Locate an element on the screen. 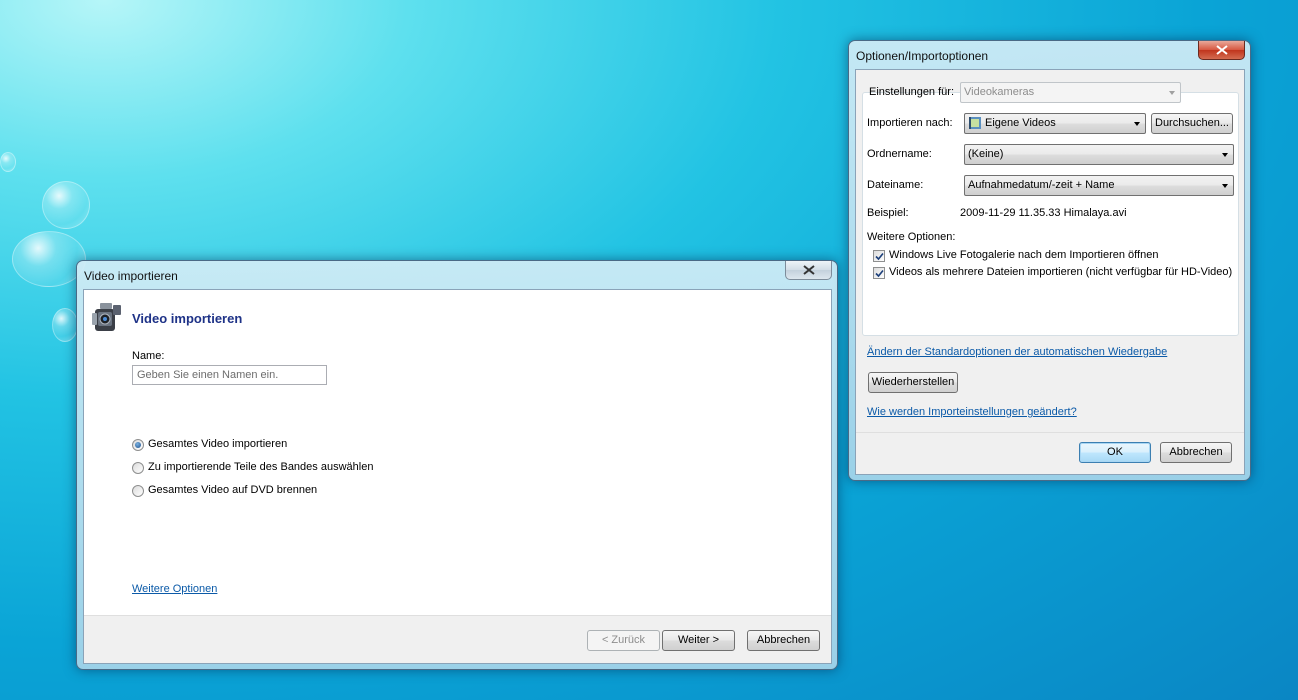 The width and height of the screenshot is (1298, 700). window-title: Optionen/Importoptionen is located at coordinates (922, 56).